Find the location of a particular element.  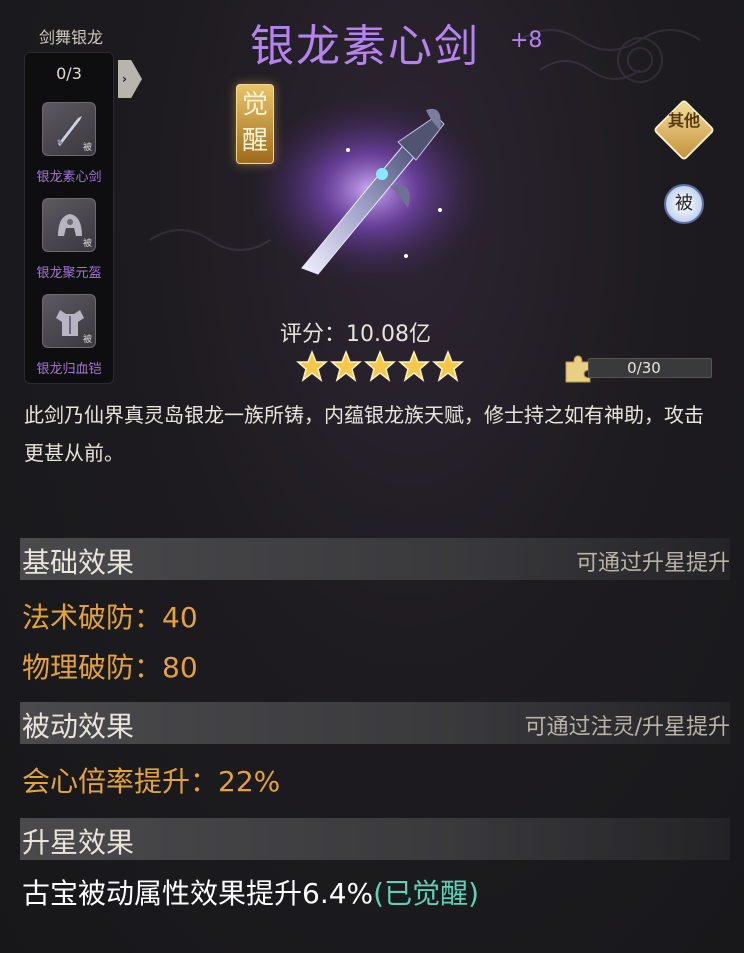

set-count: 0/3 is located at coordinates (69, 73).